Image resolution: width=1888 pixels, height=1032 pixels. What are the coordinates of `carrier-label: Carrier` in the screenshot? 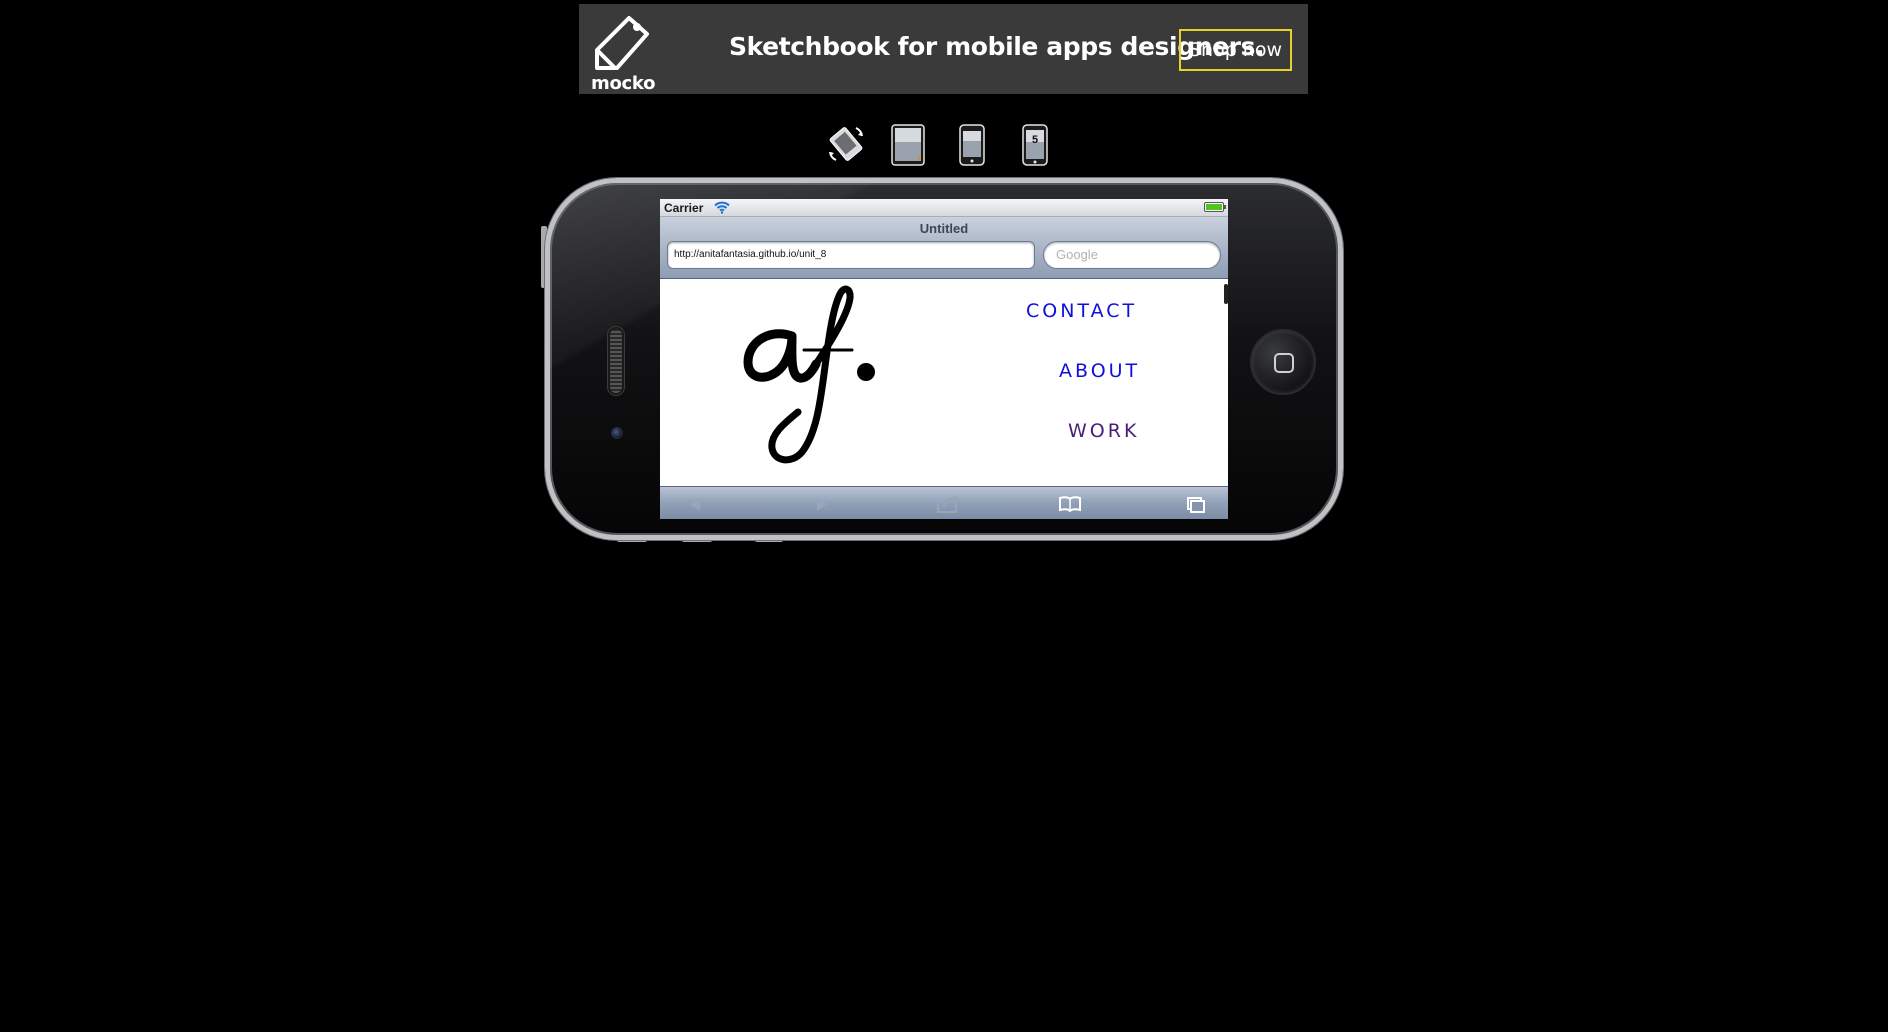 It's located at (684, 208).